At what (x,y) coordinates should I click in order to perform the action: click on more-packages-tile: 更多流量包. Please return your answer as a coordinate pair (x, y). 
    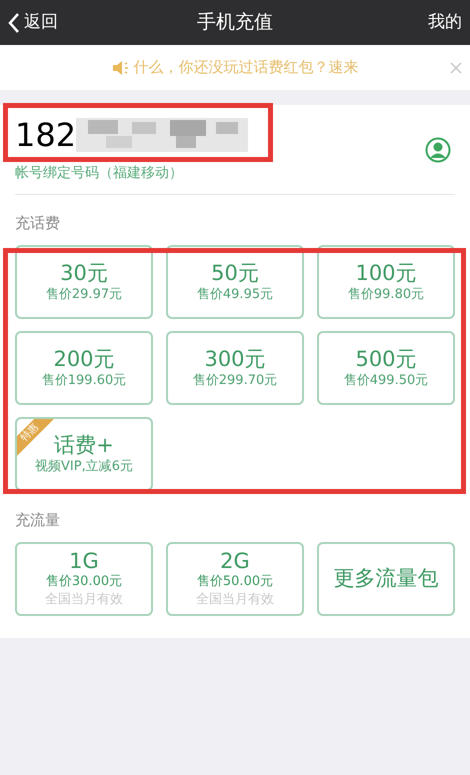
    Looking at the image, I should click on (386, 579).